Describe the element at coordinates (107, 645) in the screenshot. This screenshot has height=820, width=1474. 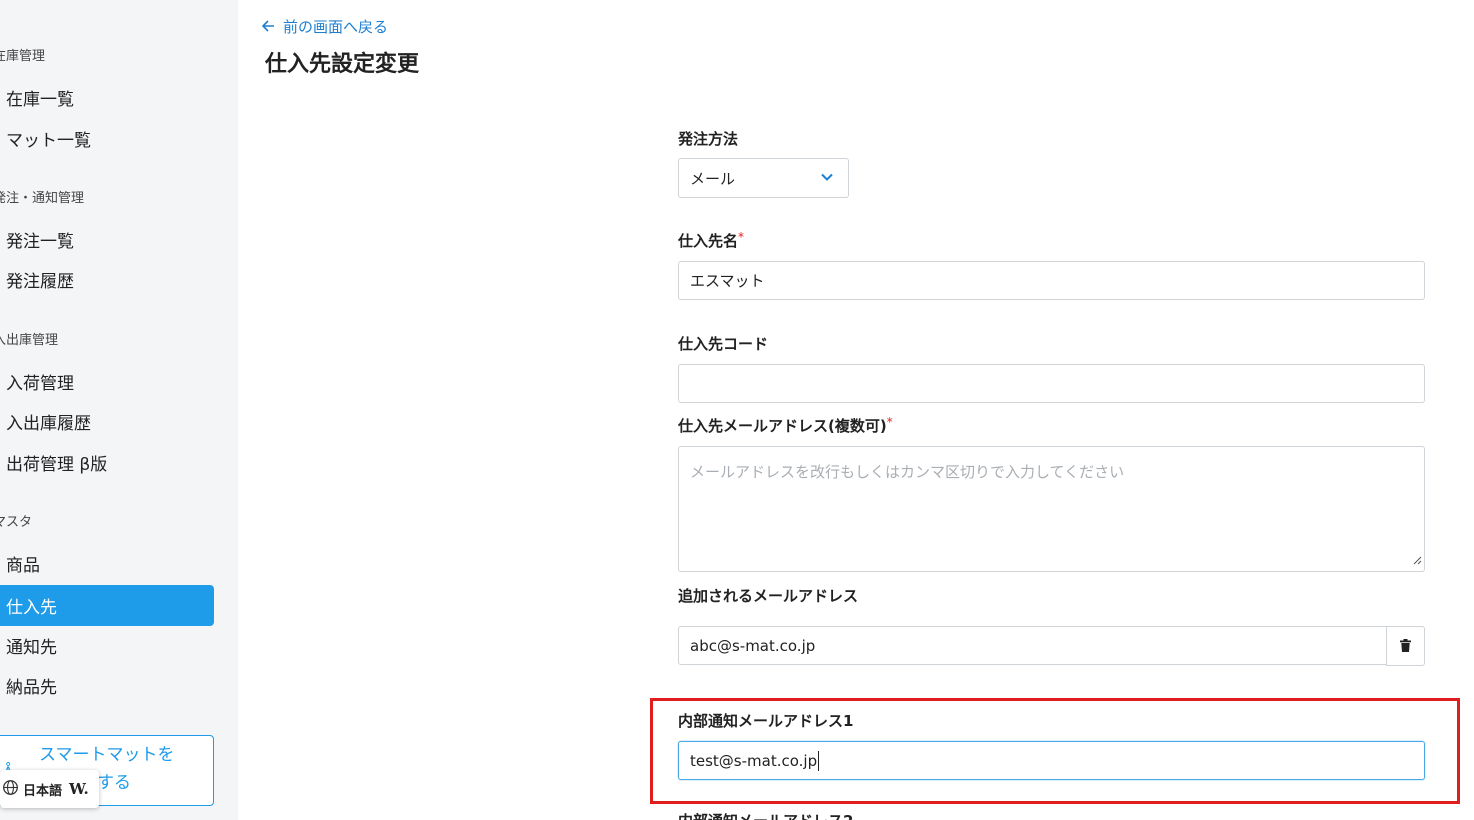
I see `sidebar-item-notification-targets: 通知先` at that location.